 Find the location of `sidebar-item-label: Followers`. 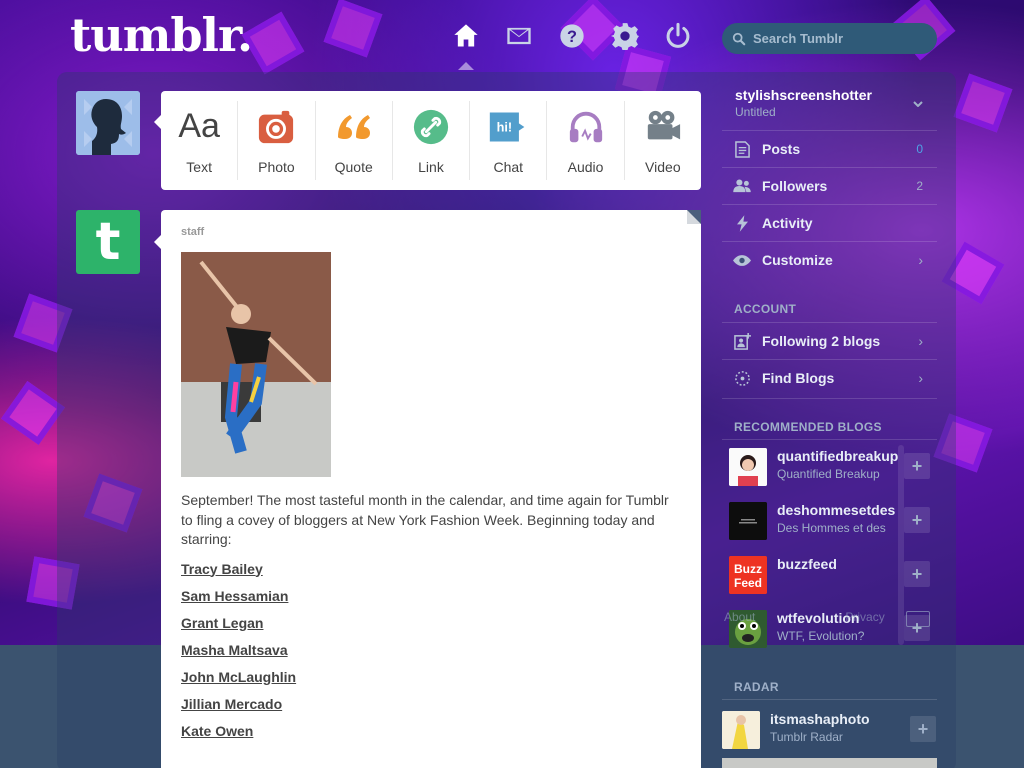

sidebar-item-label: Followers is located at coordinates (795, 186).